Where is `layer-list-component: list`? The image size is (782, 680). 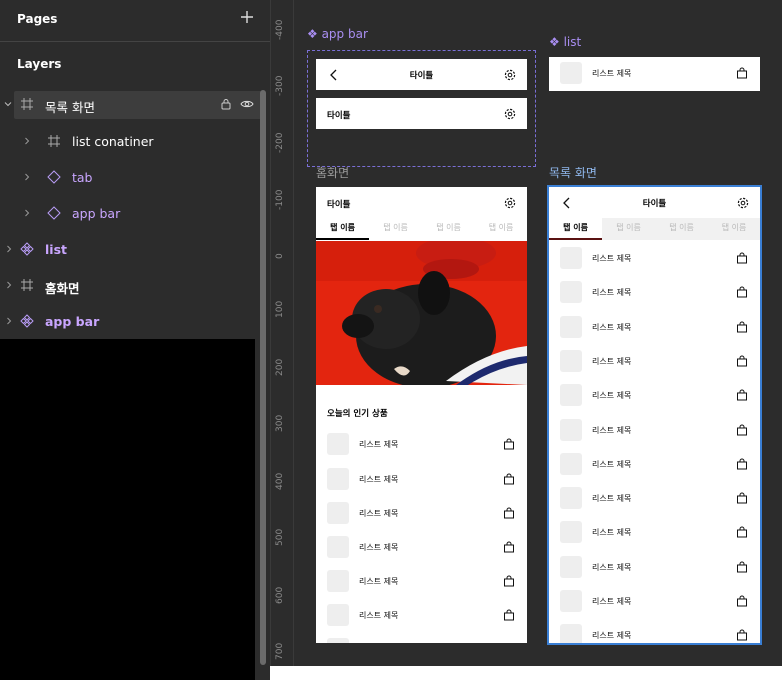
layer-list-component: list is located at coordinates (130, 250).